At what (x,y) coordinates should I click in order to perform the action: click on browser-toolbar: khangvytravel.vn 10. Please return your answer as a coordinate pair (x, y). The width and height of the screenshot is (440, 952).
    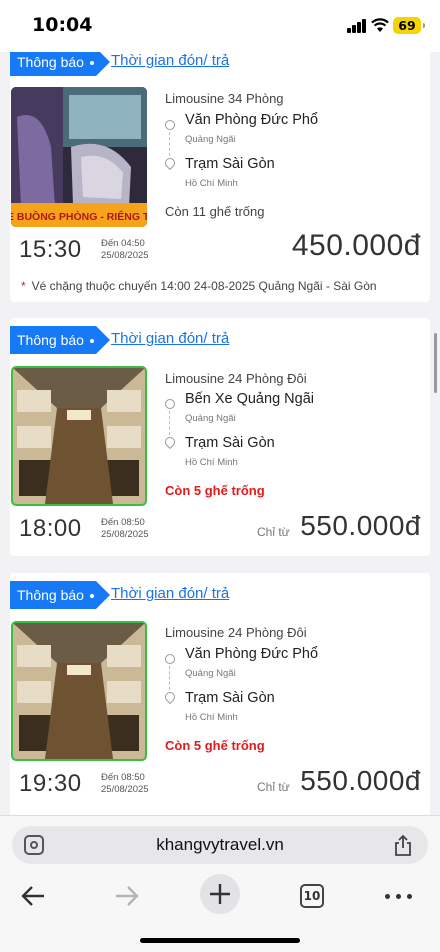
    Looking at the image, I should click on (220, 883).